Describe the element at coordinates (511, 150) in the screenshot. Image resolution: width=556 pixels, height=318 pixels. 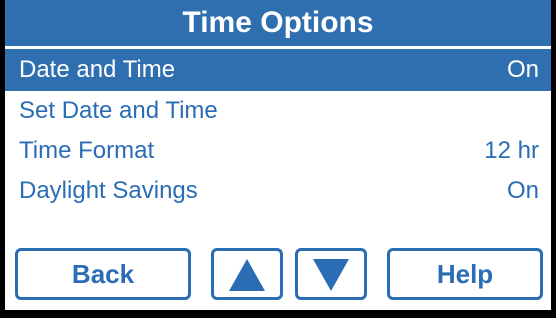
I see `menu-item-value: 12 hr` at that location.